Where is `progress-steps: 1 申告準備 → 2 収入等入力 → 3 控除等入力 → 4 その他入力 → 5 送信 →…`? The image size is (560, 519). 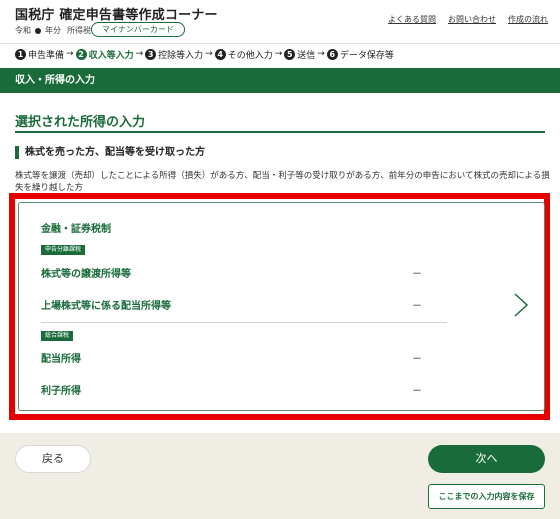
progress-steps: 1 申告準備 → 2 収入等入力 → 3 控除等入力 → 4 その他入力 → 5 送信 →… is located at coordinates (204, 54).